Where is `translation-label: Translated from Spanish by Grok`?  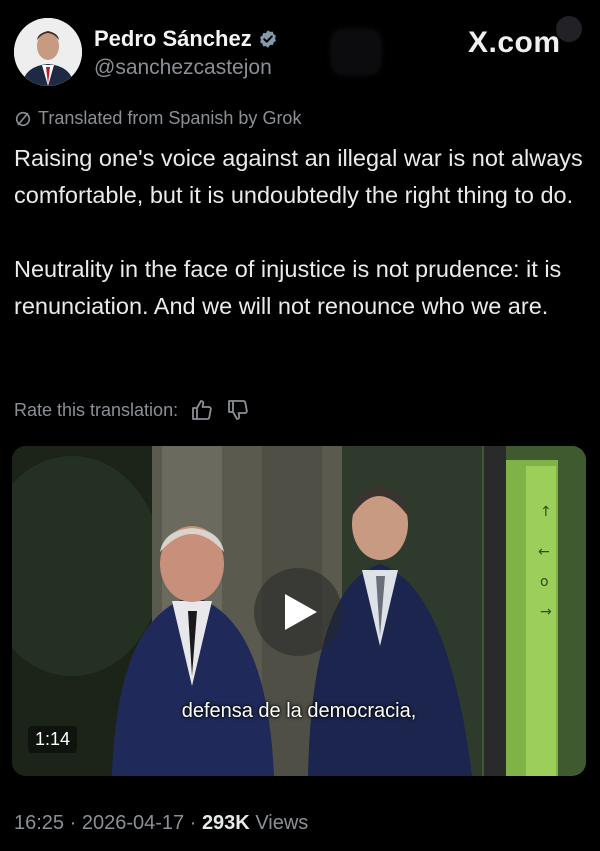
translation-label: Translated from Spanish by Grok is located at coordinates (170, 118).